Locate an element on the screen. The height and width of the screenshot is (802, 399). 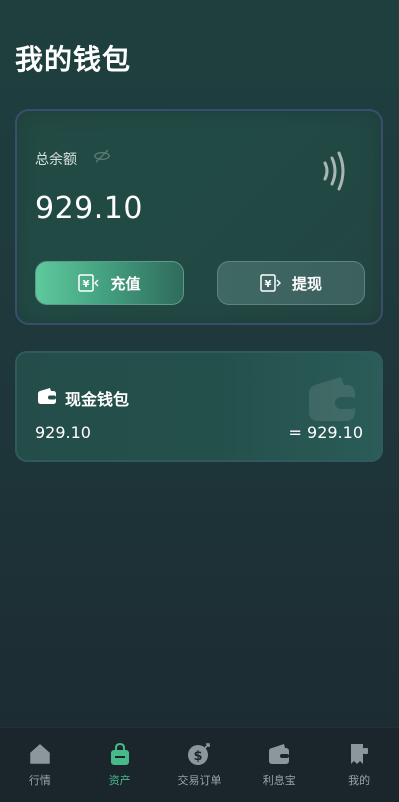
wallet-title: 现金钱包 is located at coordinates (97, 399).